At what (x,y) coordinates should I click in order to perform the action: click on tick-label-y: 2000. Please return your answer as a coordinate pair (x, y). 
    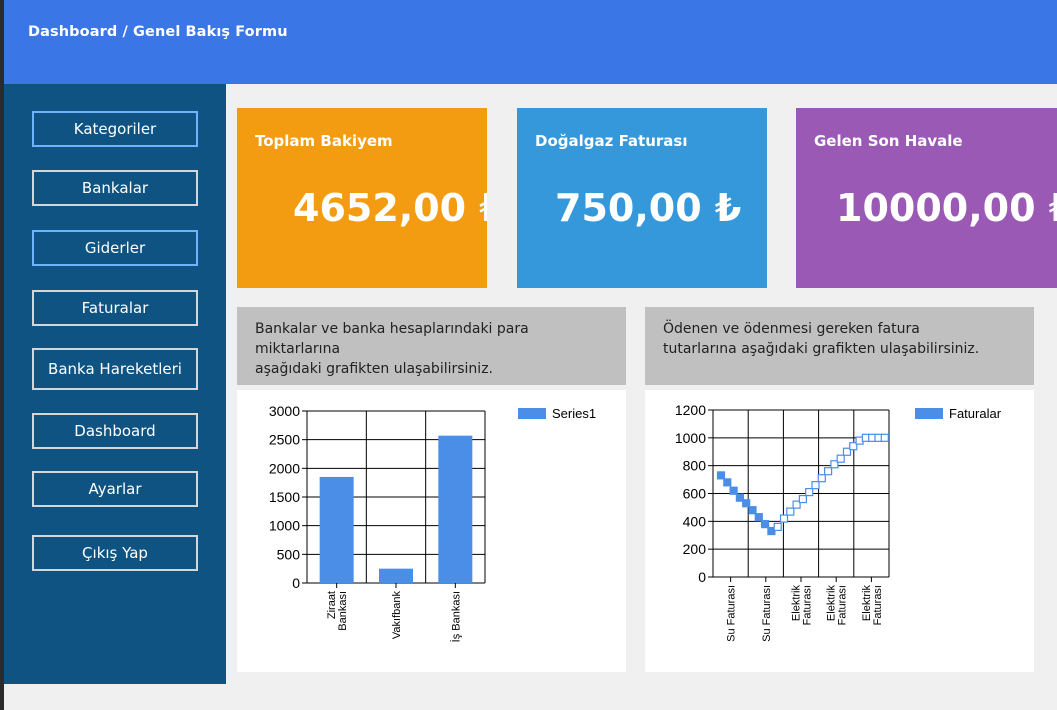
    Looking at the image, I should click on (284, 468).